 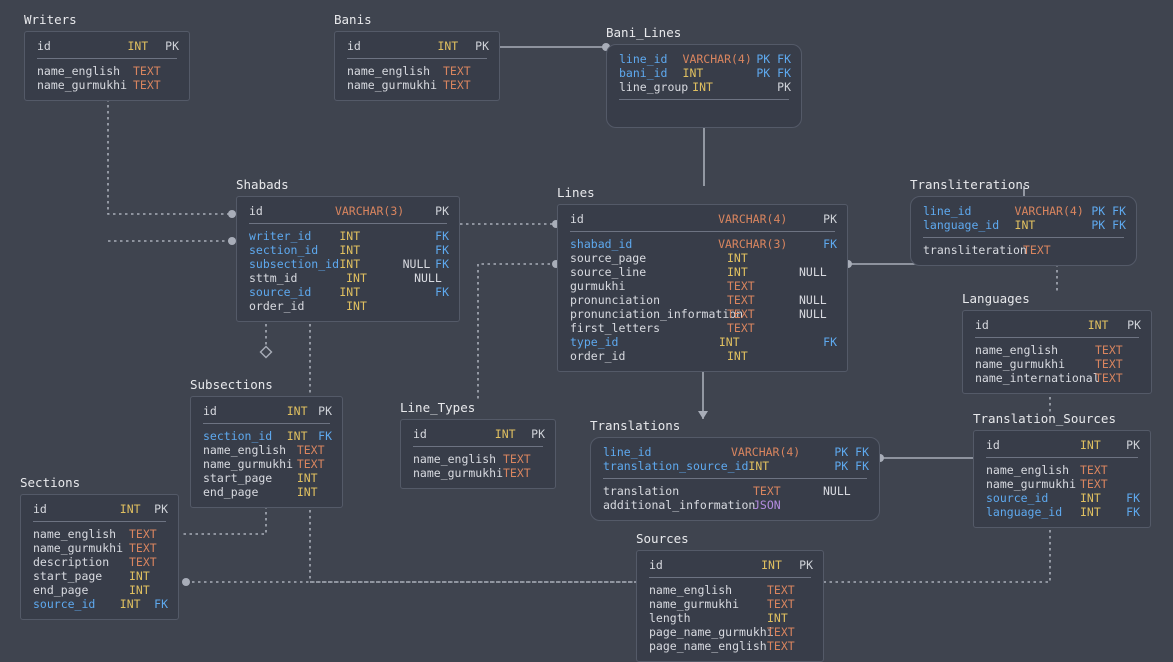 I want to click on column-row: transliteration TEXT, so click(x=1023, y=250).